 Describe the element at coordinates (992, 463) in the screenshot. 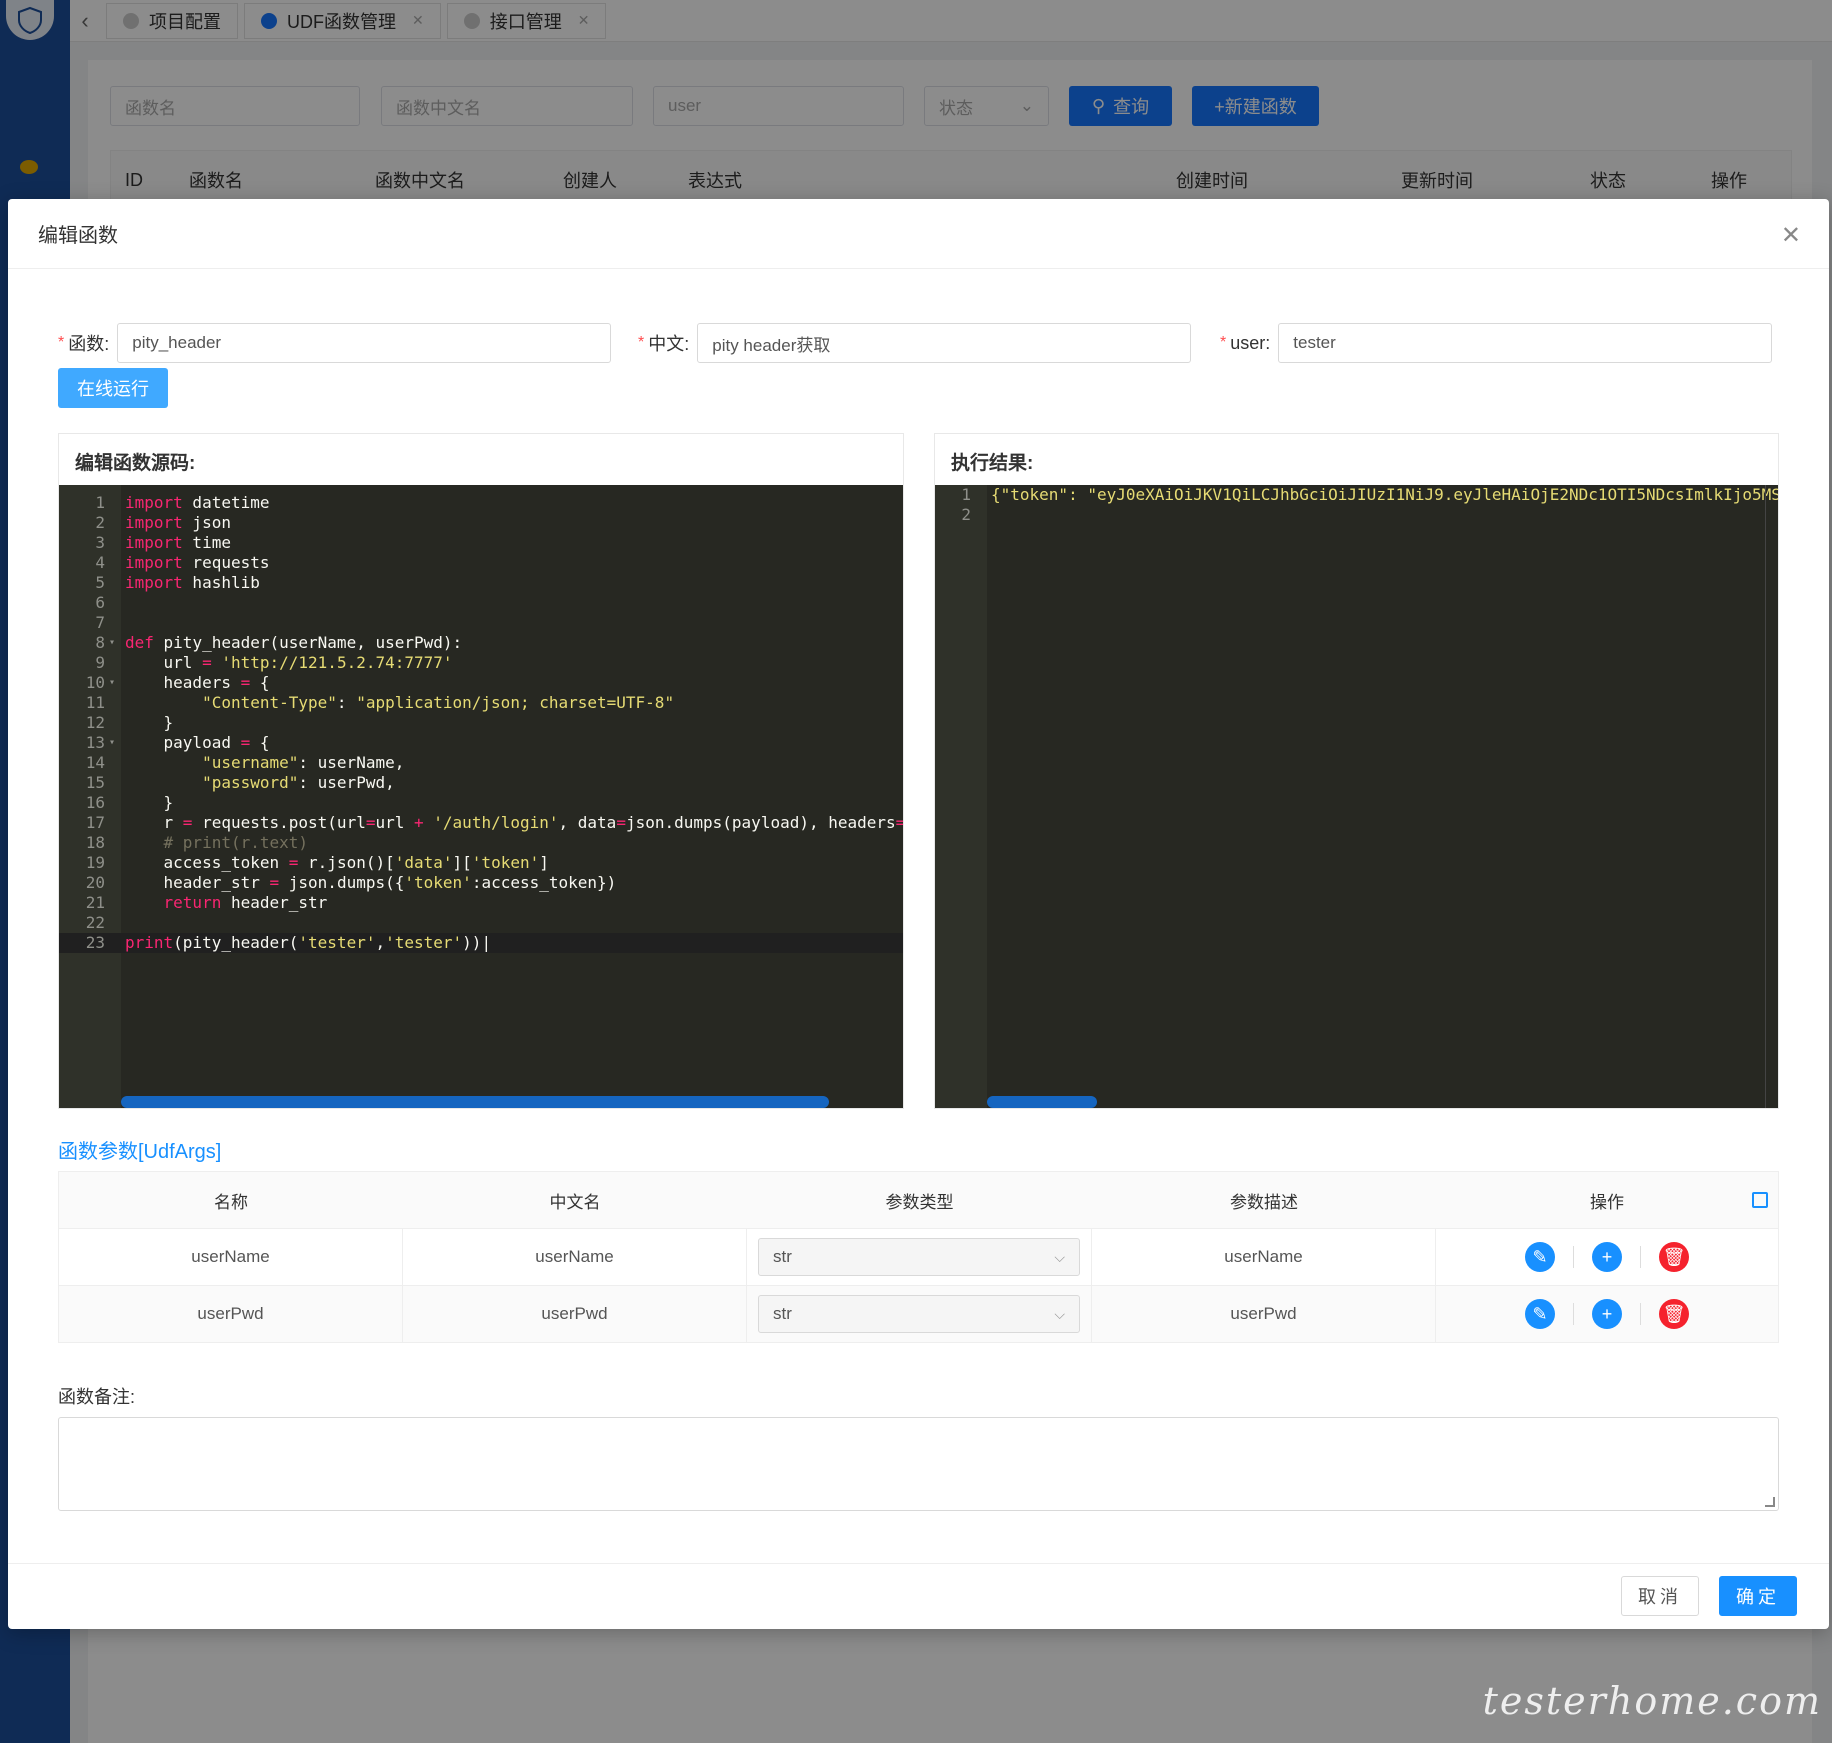

I see `result-panel-title: 执行结果:` at that location.